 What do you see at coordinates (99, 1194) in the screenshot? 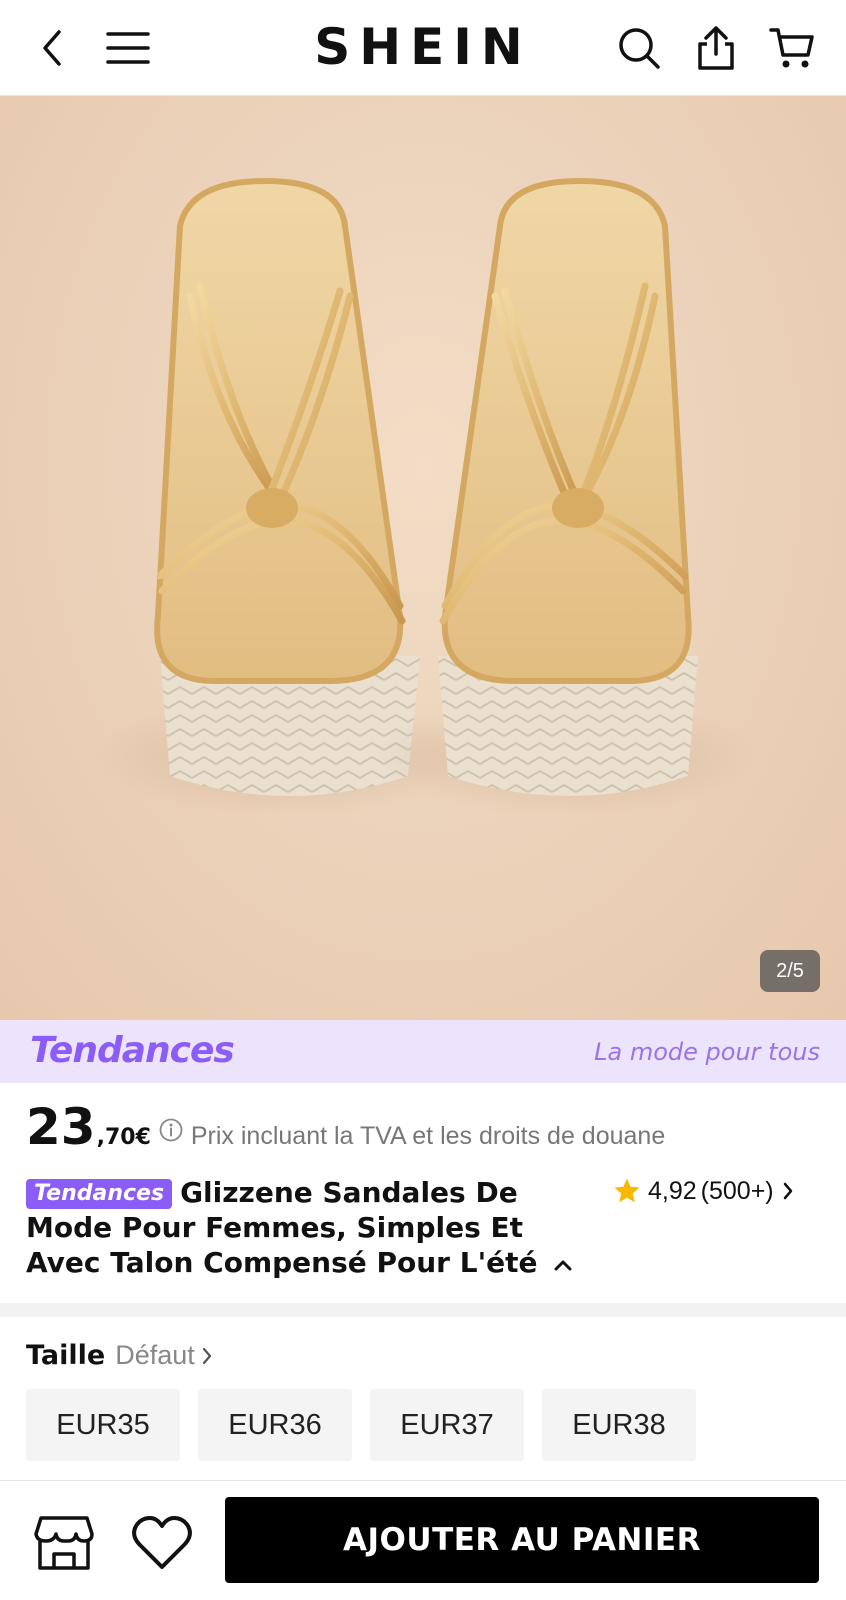
I see `trends-badge: Tendances` at bounding box center [99, 1194].